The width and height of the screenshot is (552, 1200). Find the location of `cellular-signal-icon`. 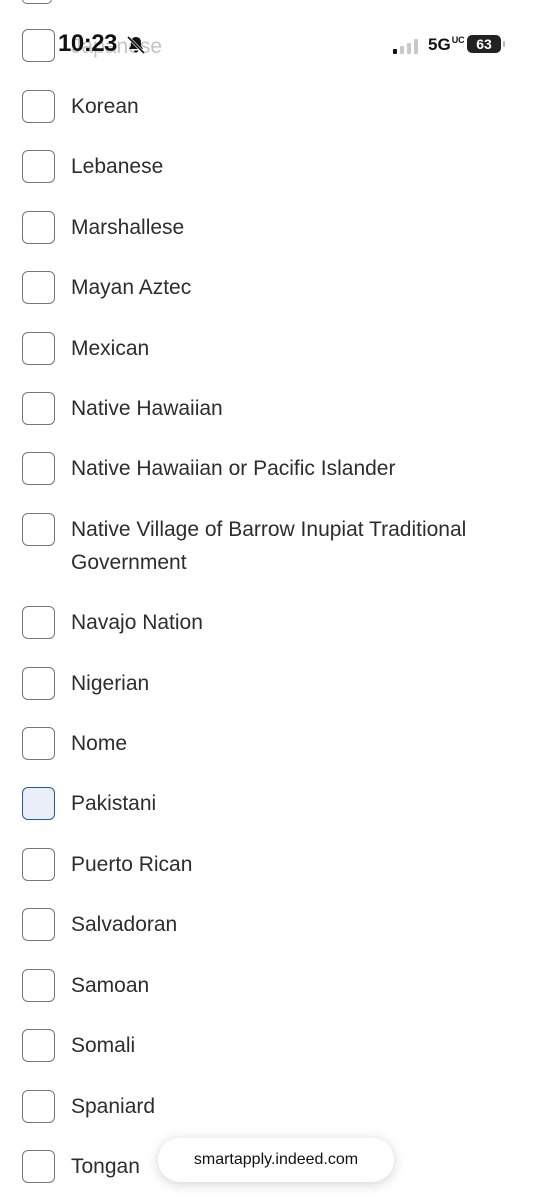

cellular-signal-icon is located at coordinates (407, 46).